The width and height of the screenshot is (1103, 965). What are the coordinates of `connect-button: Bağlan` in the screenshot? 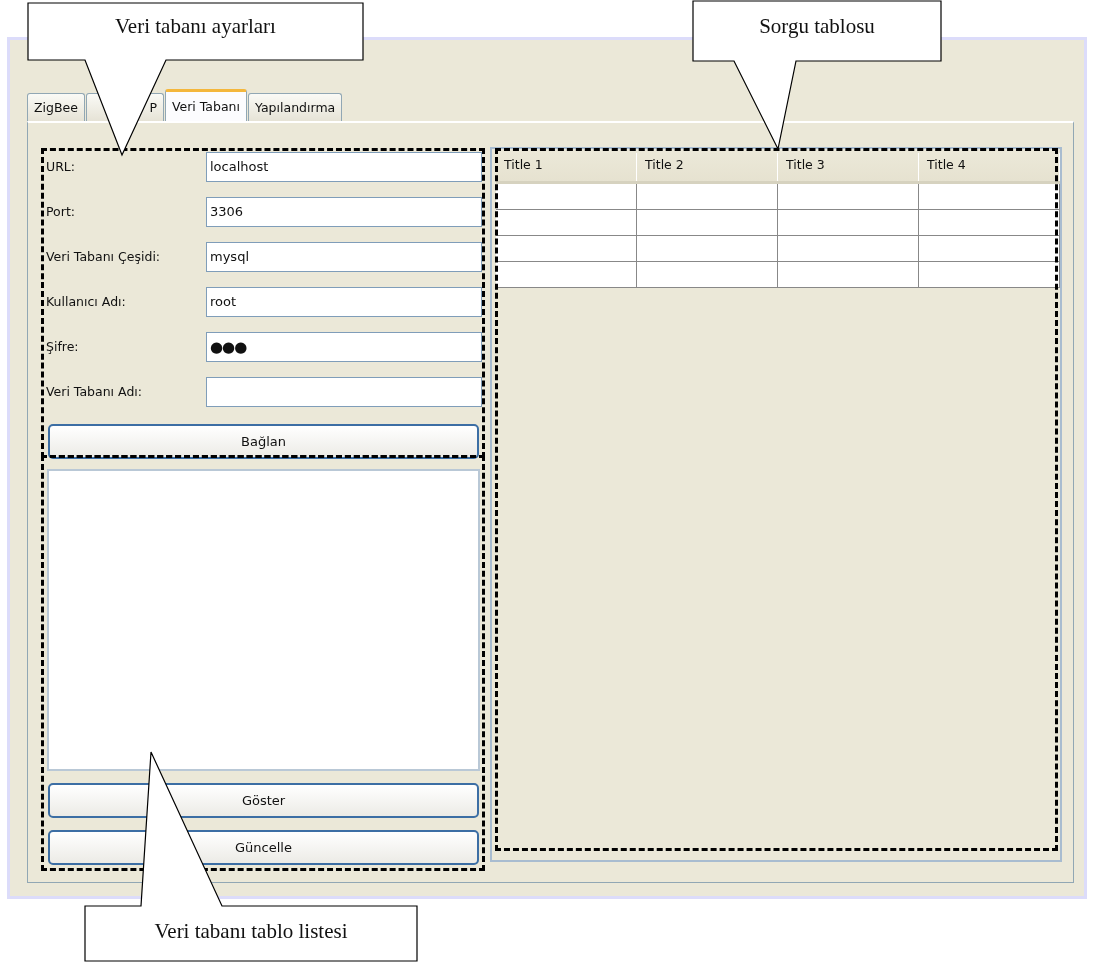 It's located at (263, 441).